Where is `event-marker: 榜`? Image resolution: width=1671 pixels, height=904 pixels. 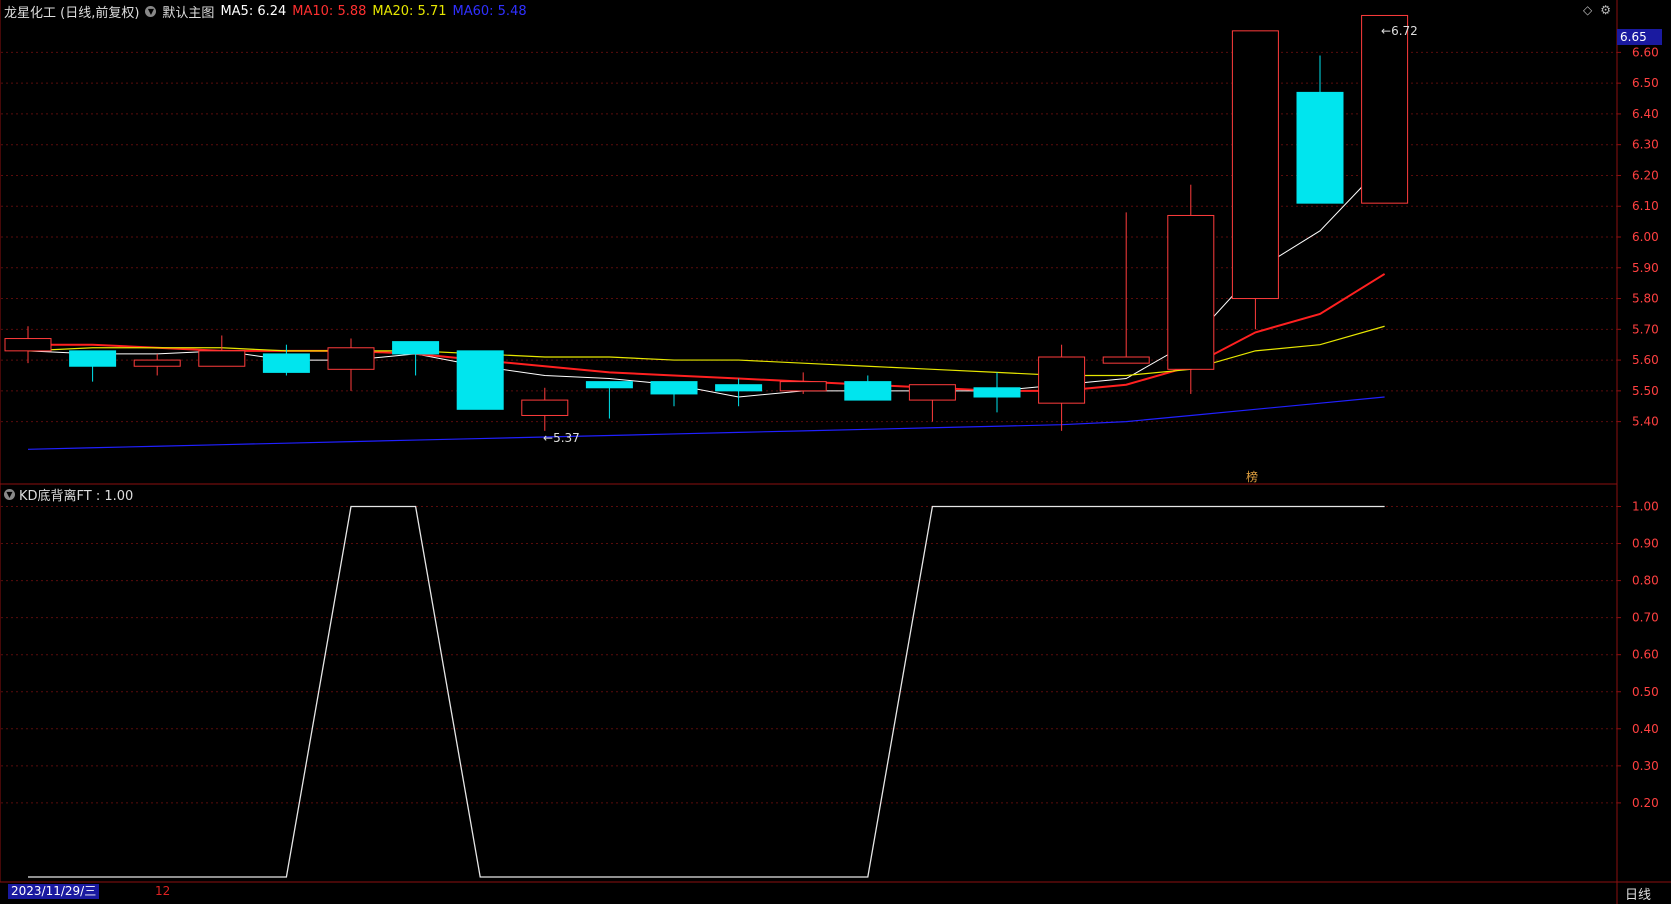 event-marker: 榜 is located at coordinates (1252, 476).